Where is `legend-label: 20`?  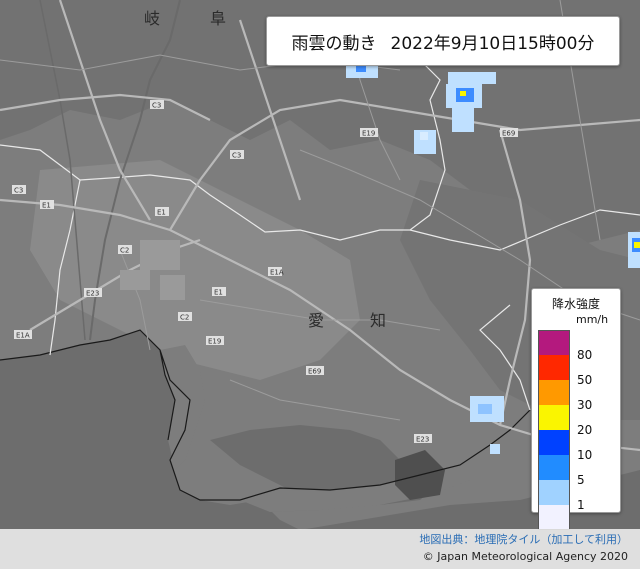 legend-label: 20 is located at coordinates (585, 430).